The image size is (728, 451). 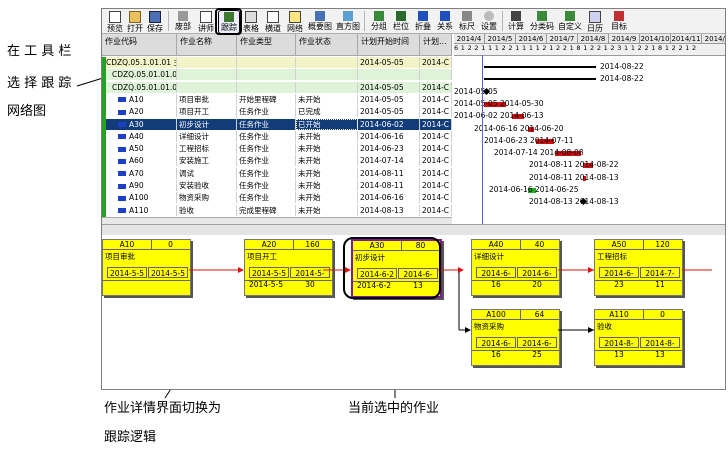 What do you see at coordinates (379, 21) in the screenshot?
I see `toolbar-group-button: 分组` at bounding box center [379, 21].